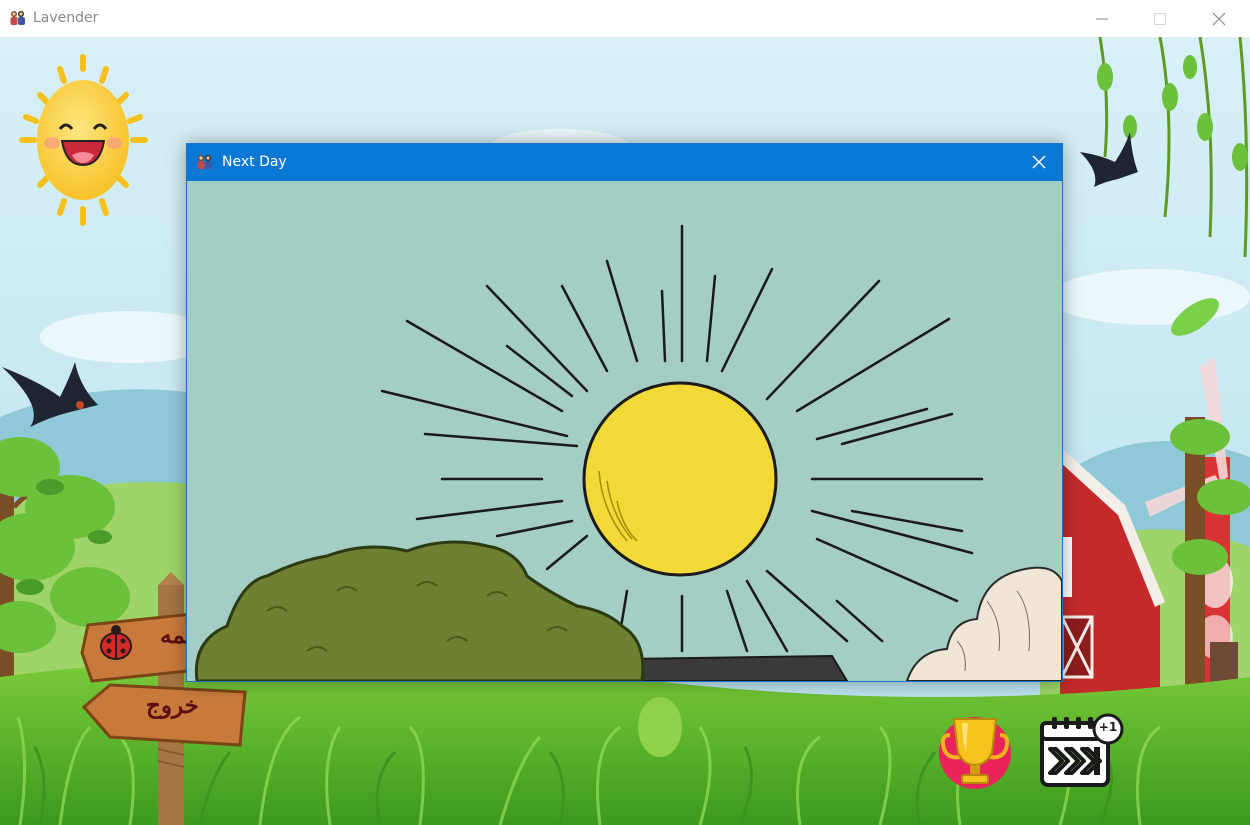 This screenshot has width=1250, height=825. I want to click on next-day-badge: +1, so click(1108, 727).